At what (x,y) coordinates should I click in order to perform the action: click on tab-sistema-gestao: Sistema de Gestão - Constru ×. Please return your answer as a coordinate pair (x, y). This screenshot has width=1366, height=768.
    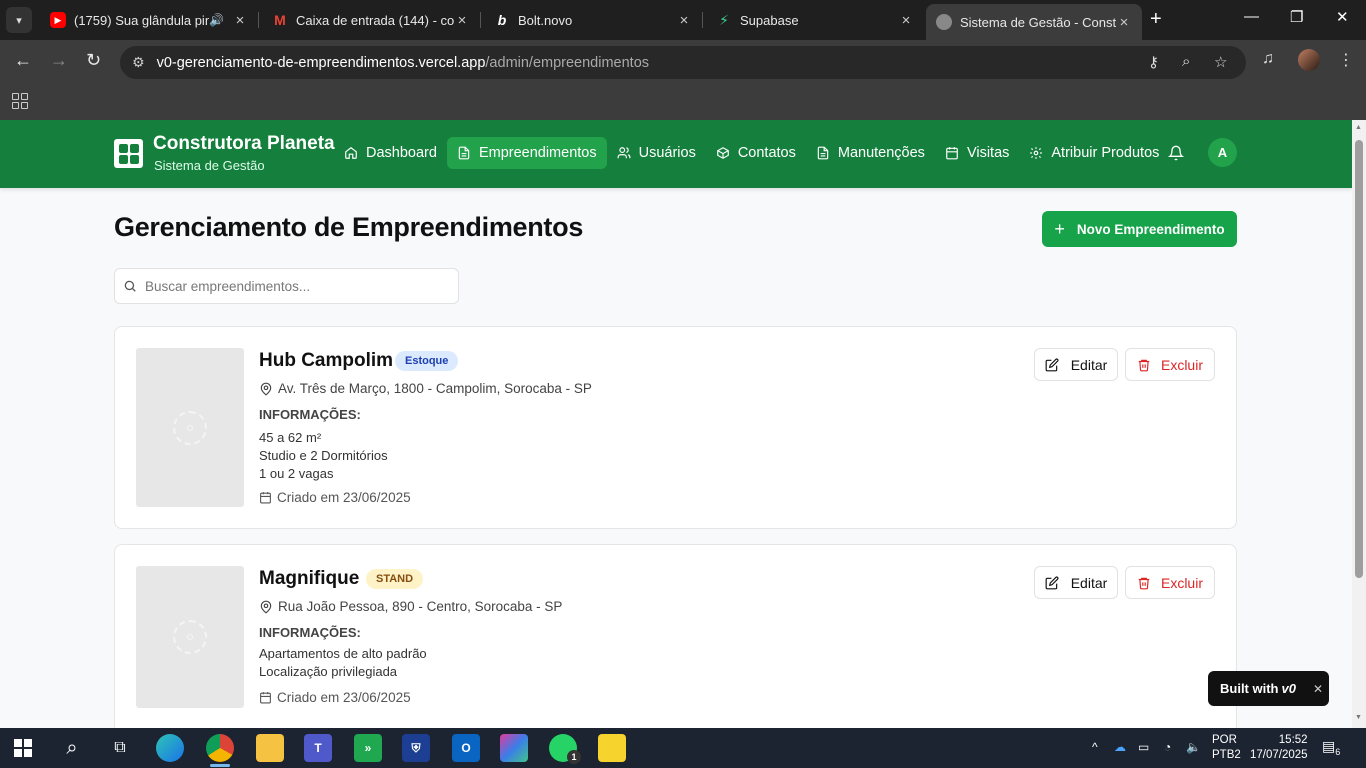
    Looking at the image, I should click on (1034, 22).